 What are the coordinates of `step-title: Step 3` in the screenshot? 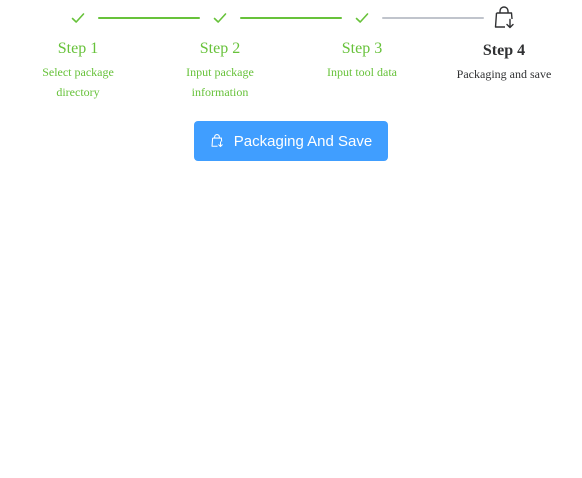 It's located at (362, 48).